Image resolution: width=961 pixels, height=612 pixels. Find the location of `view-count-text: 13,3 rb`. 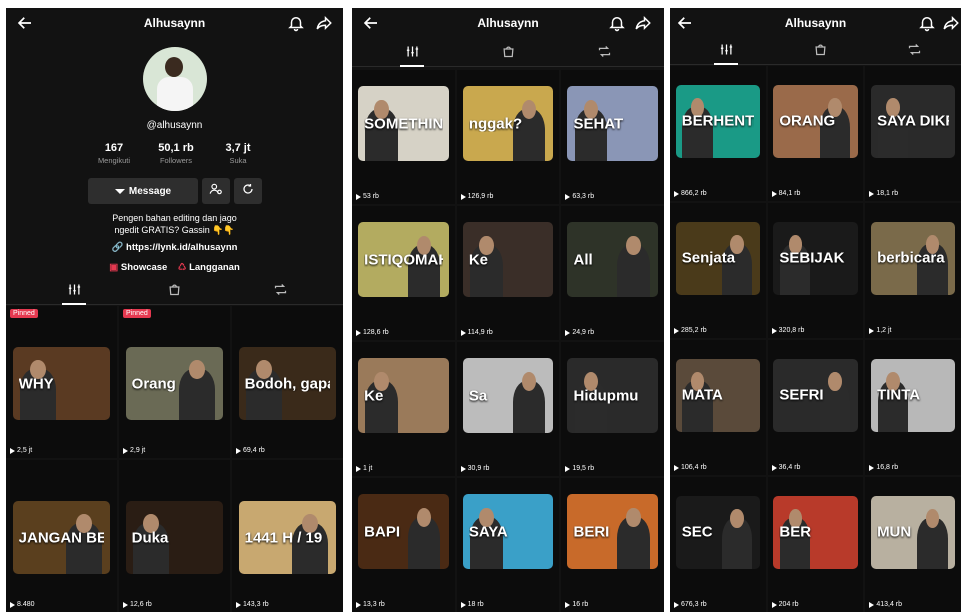

view-count-text: 13,3 rb is located at coordinates (374, 604).